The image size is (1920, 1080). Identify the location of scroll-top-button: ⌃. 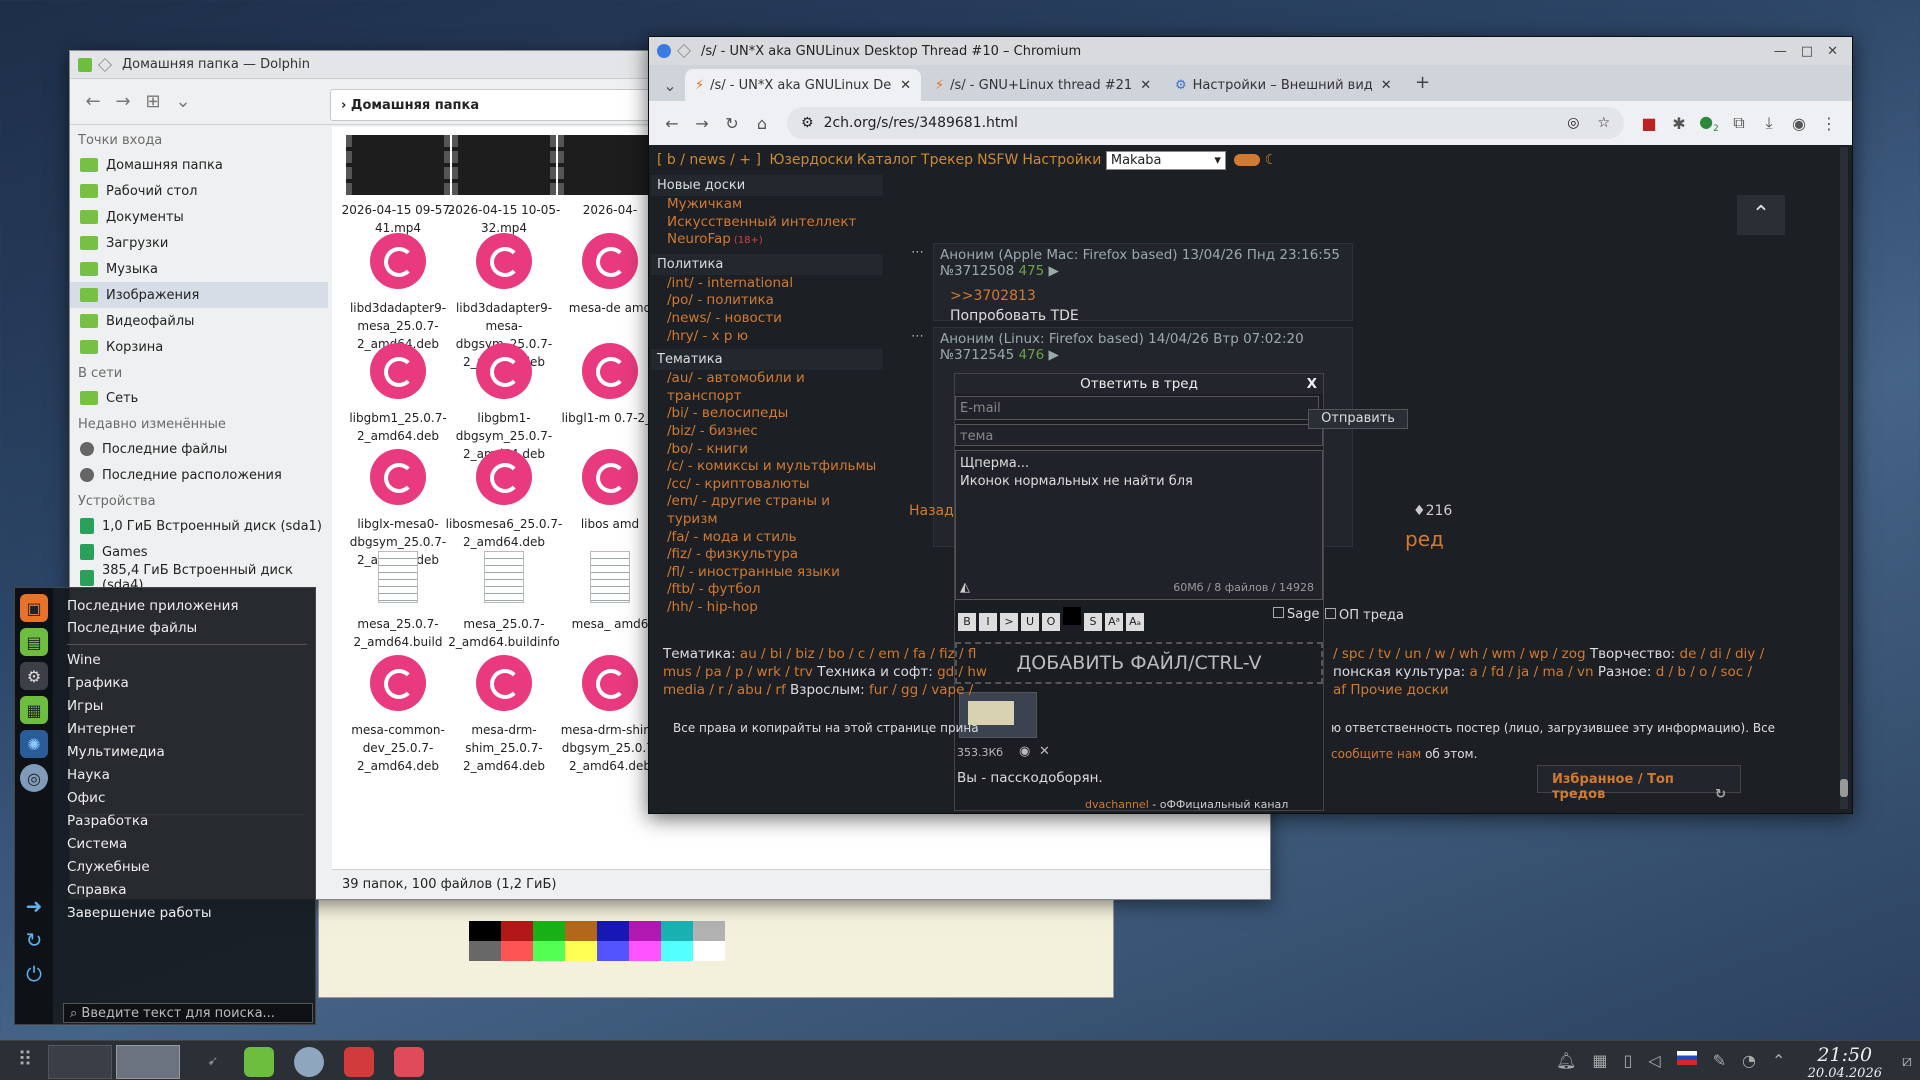
(1761, 215).